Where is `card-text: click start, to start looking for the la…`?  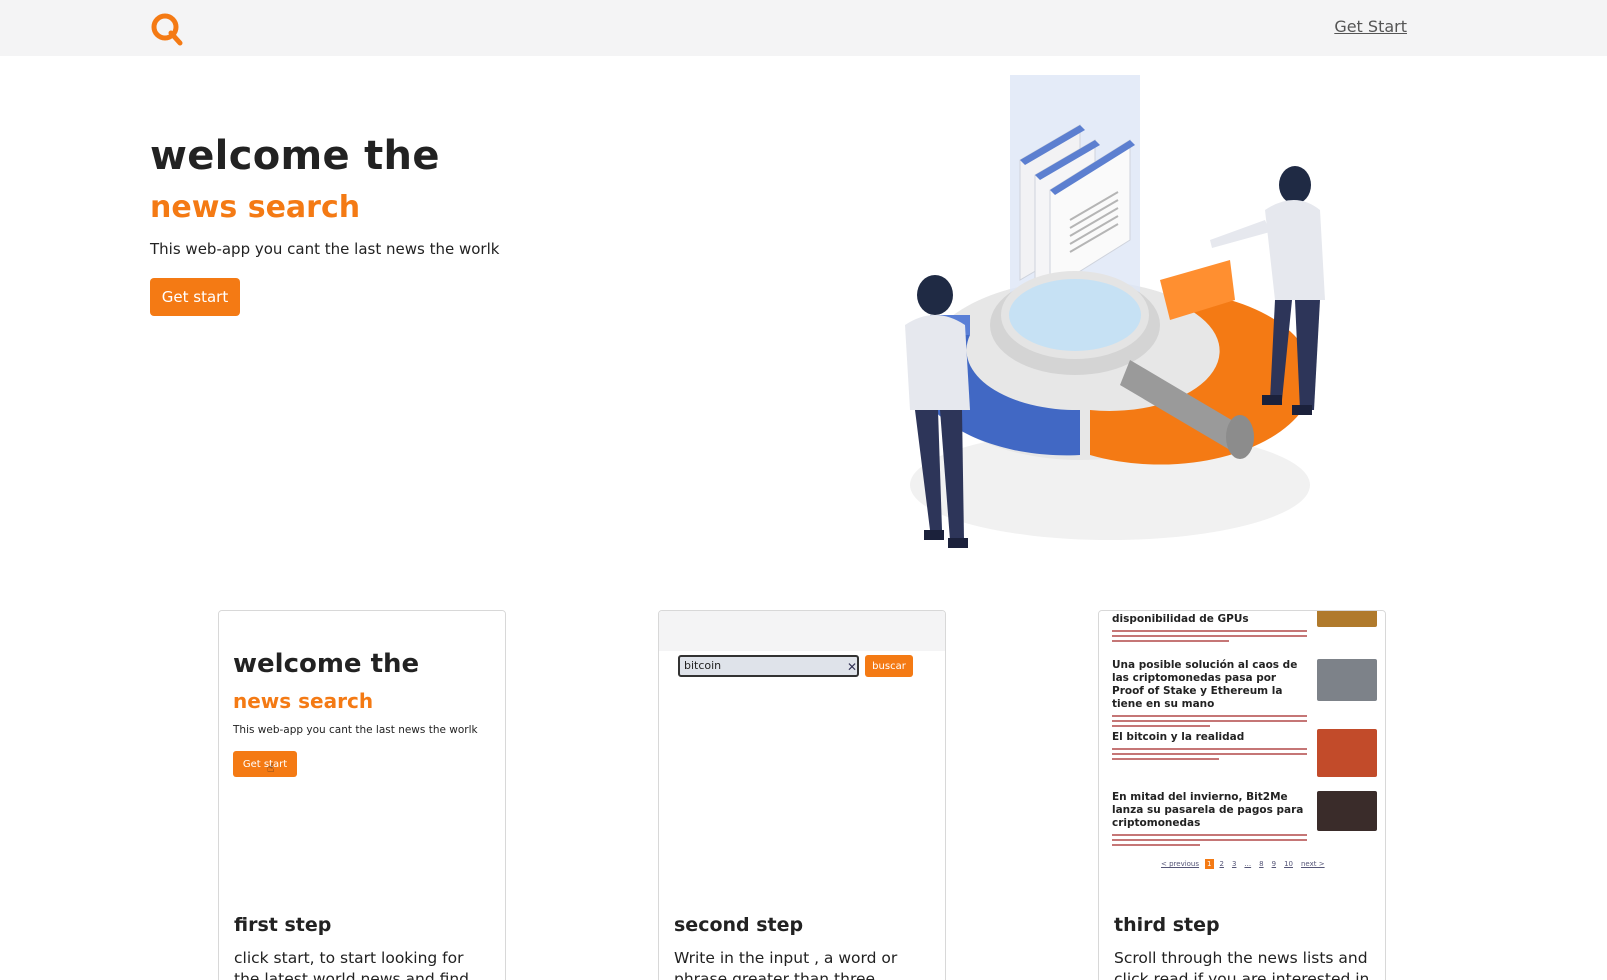 card-text: click start, to start looking for the la… is located at coordinates (352, 964).